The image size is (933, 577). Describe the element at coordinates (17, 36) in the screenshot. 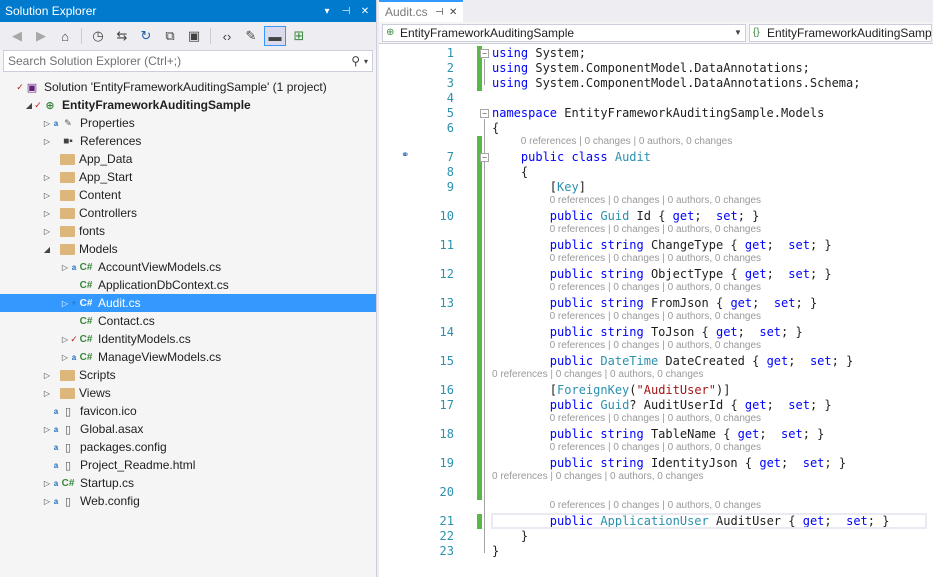

I see `back-icon: ◀` at that location.